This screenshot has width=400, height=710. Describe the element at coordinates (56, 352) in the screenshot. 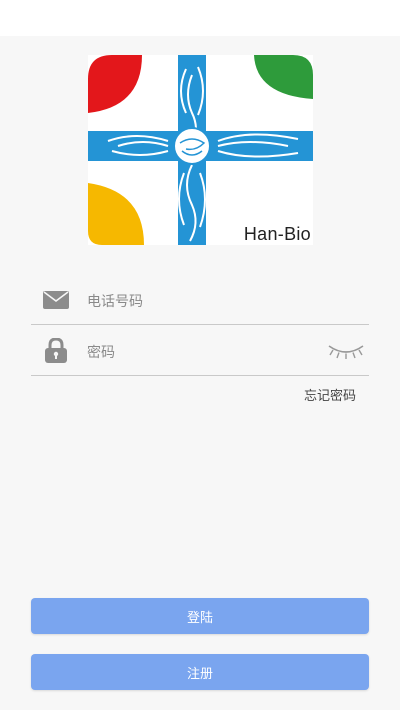

I see `lock-icon` at that location.